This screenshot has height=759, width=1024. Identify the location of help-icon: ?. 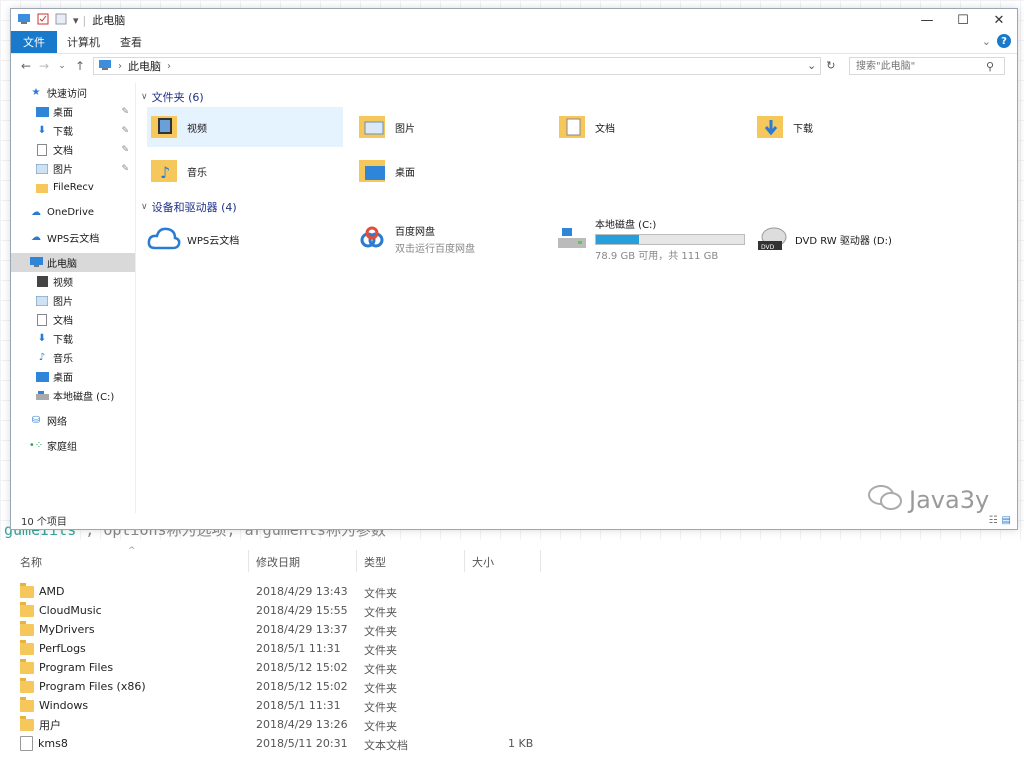
(1004, 41).